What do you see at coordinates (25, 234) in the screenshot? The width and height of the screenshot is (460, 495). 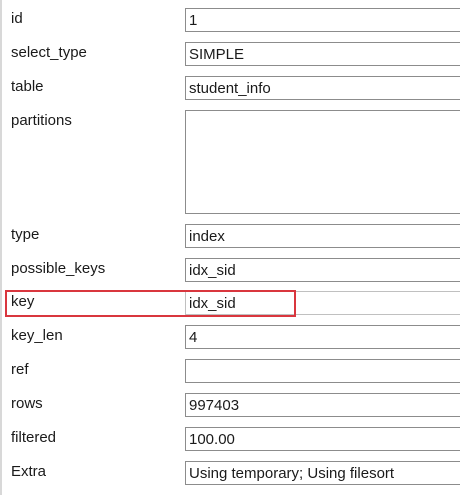 I see `label-type: type` at bounding box center [25, 234].